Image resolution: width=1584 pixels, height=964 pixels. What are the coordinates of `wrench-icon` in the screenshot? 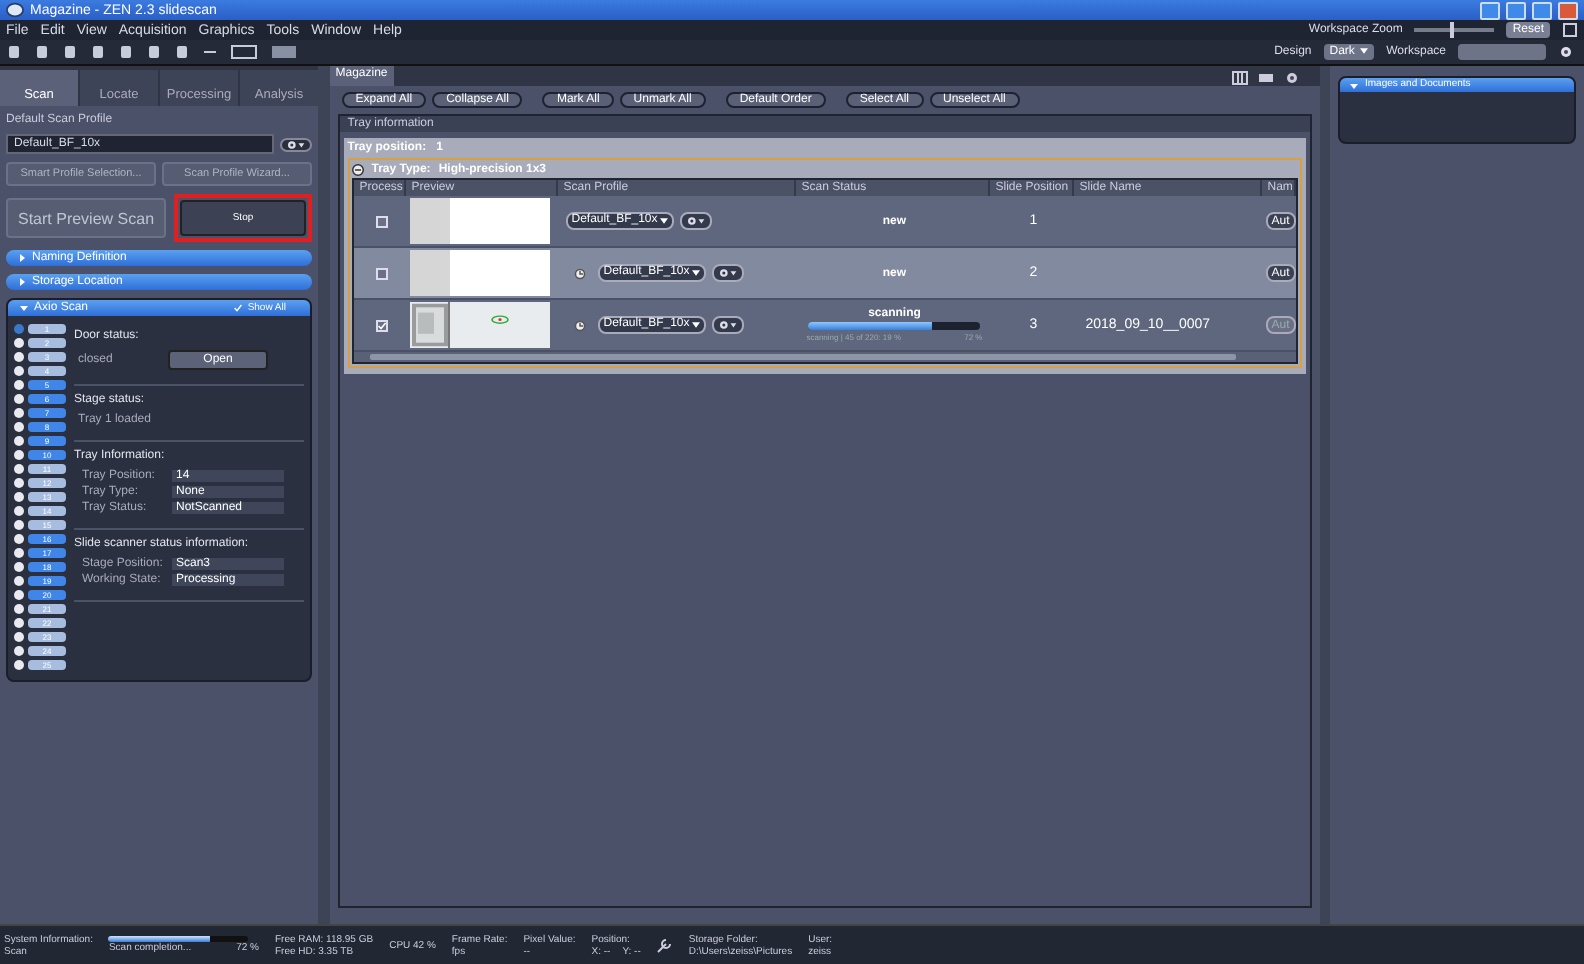 It's located at (664, 945).